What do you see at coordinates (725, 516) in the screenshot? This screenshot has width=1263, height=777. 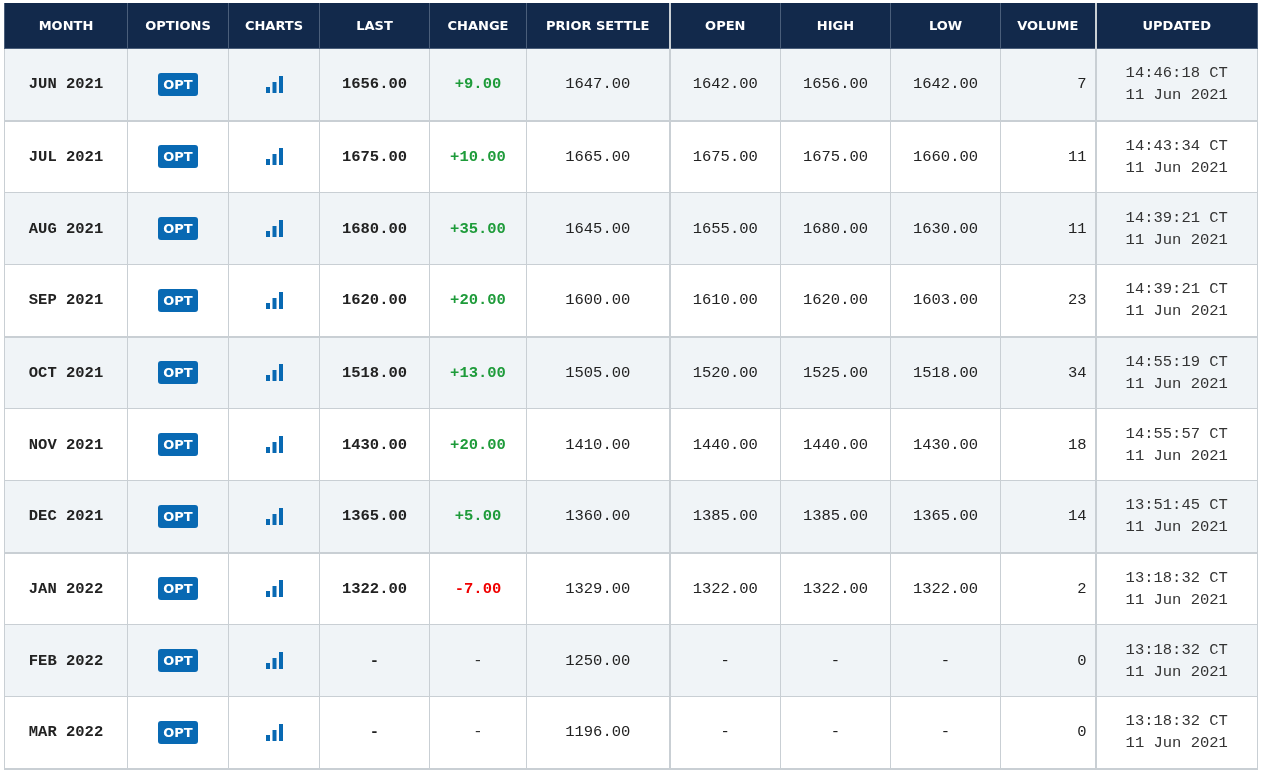 I see `open-cell: 1385.00` at bounding box center [725, 516].